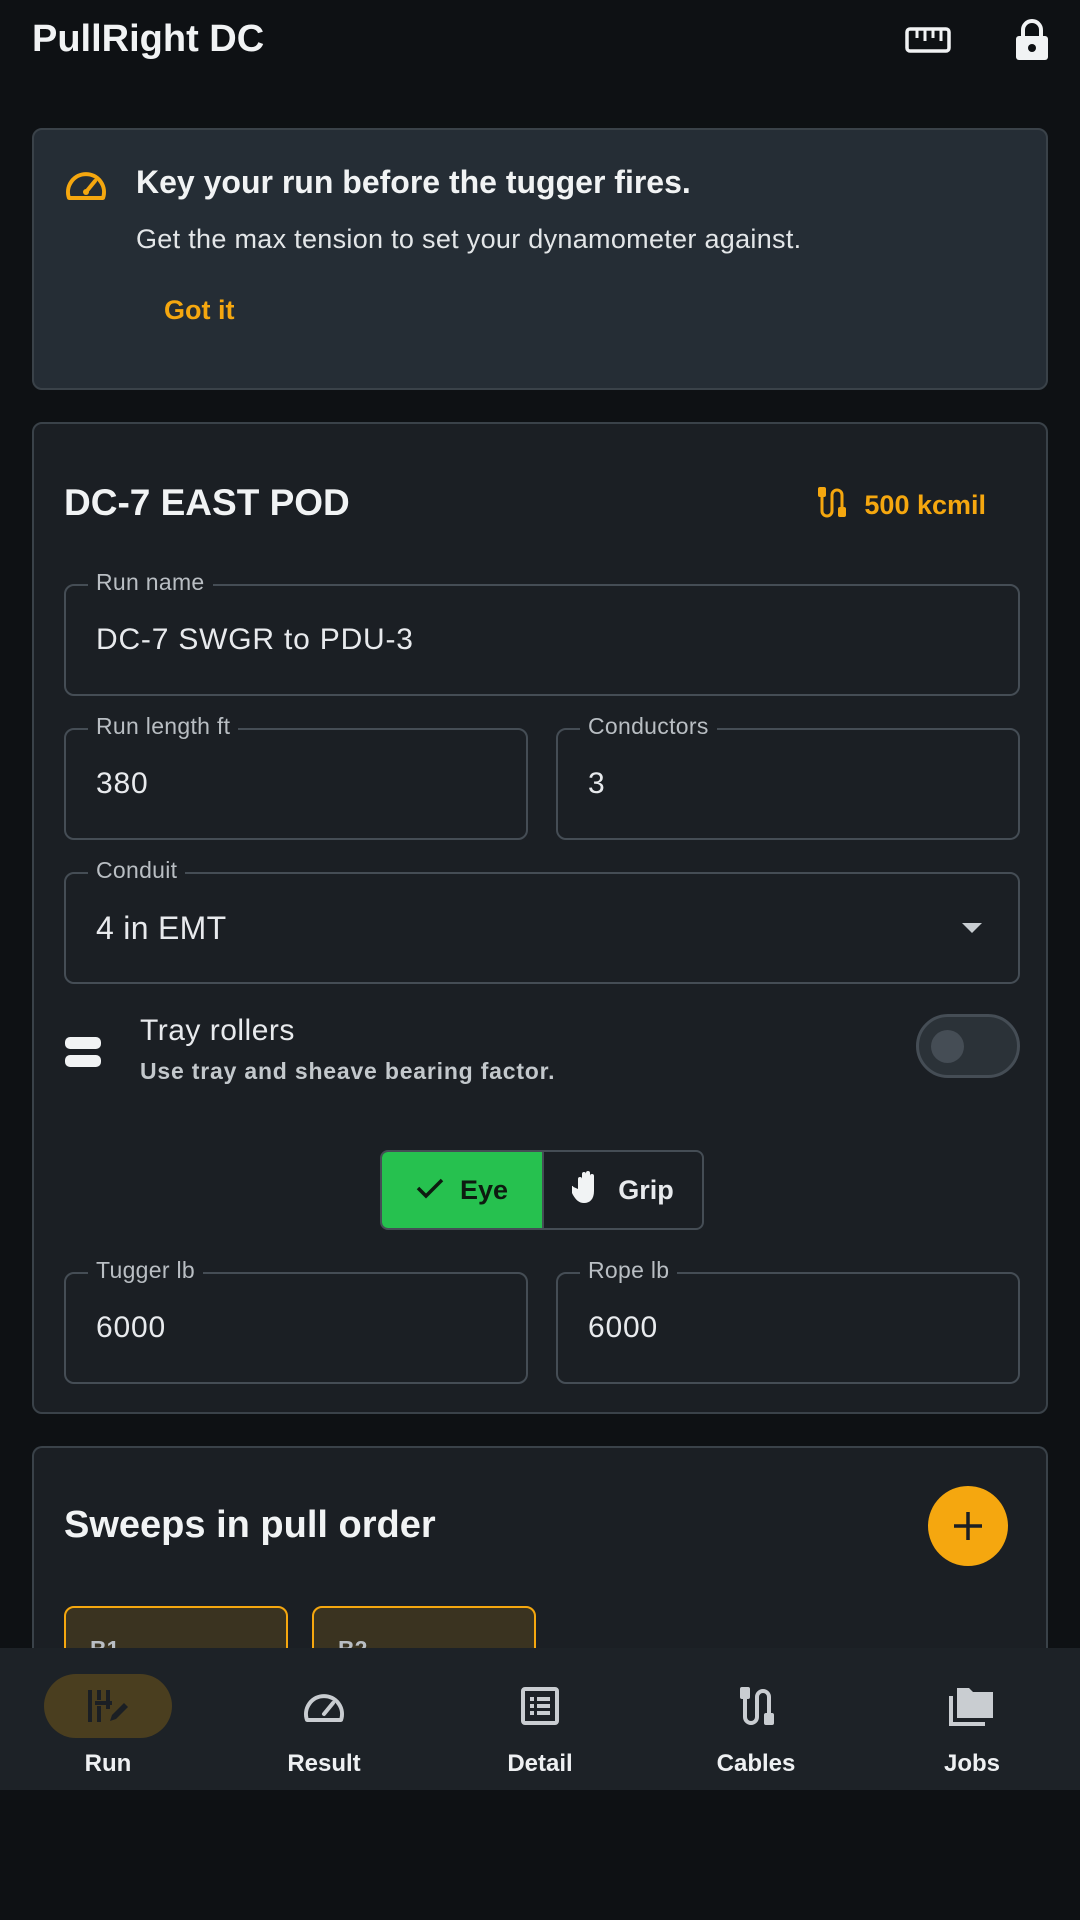  I want to click on run-length-value: 380, so click(122, 784).